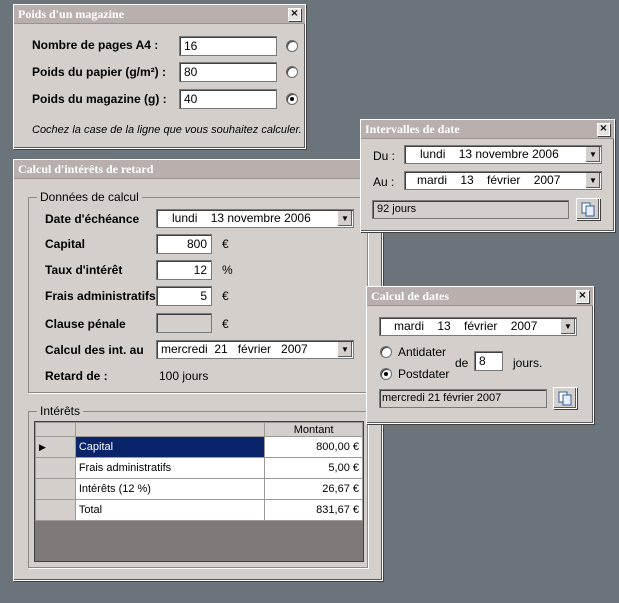  Describe the element at coordinates (170, 489) in the screenshot. I see `table-cell-name: Intérêts (12 %)` at that location.